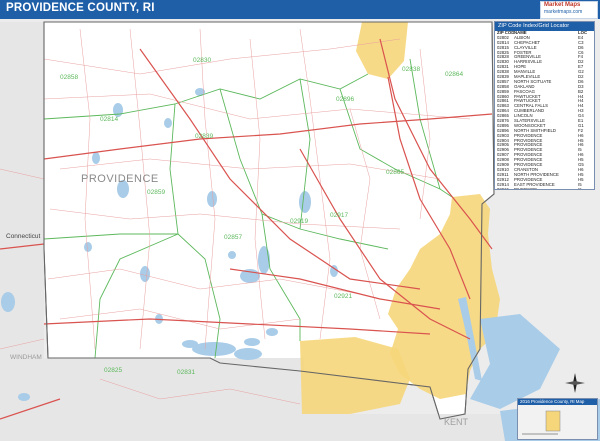 This screenshot has height=441, width=600. Describe the element at coordinates (355, 375) in the screenshot. I see `urban-area-cranston` at that location.